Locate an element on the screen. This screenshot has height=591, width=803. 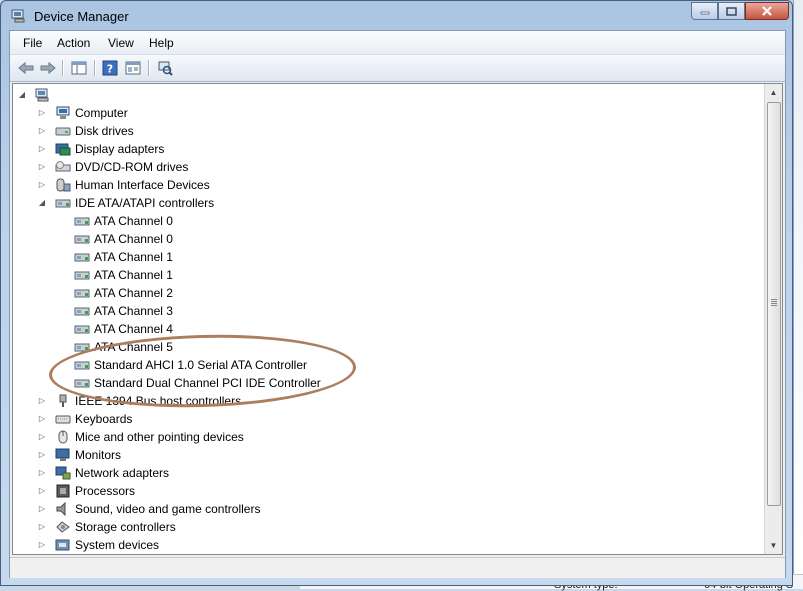
tree-item-label: Monitors is located at coordinates (98, 455).